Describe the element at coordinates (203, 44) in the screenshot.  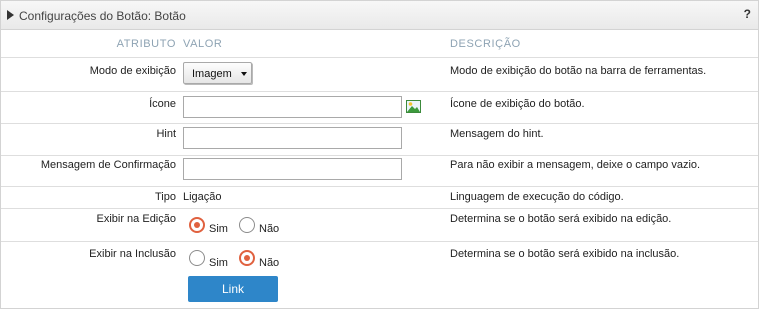
I see `column-header-value: VALOR` at that location.